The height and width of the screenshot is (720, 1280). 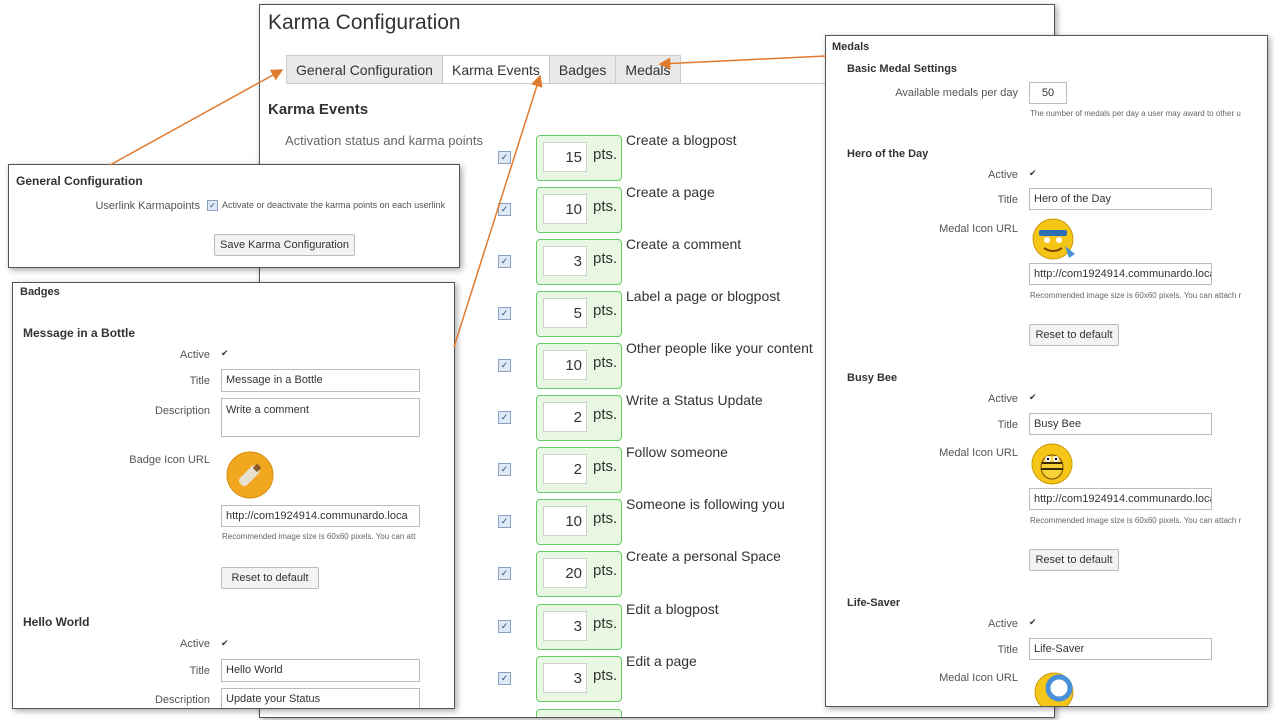 I want to click on title-input: Hero of the Day, so click(x=1120, y=199).